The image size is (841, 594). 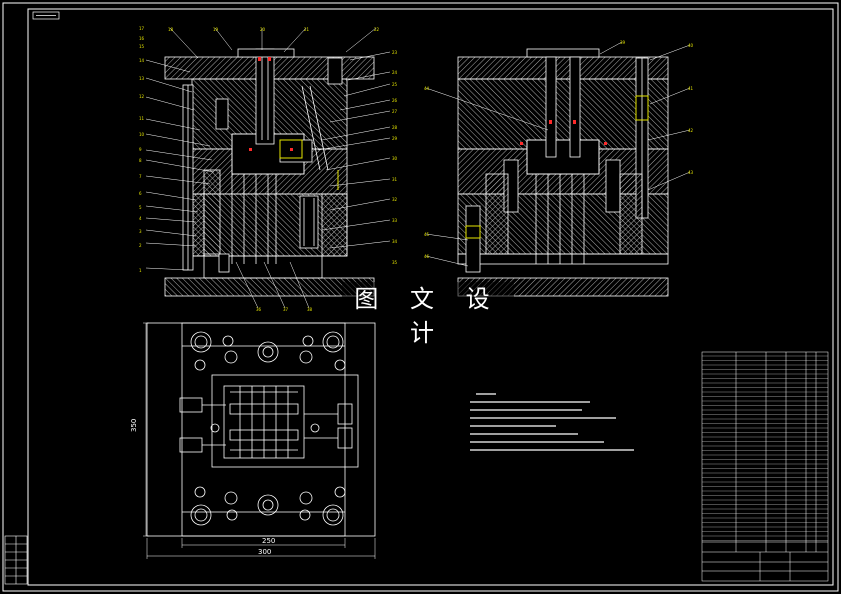 I want to click on right-section-view, so click(x=563, y=172).